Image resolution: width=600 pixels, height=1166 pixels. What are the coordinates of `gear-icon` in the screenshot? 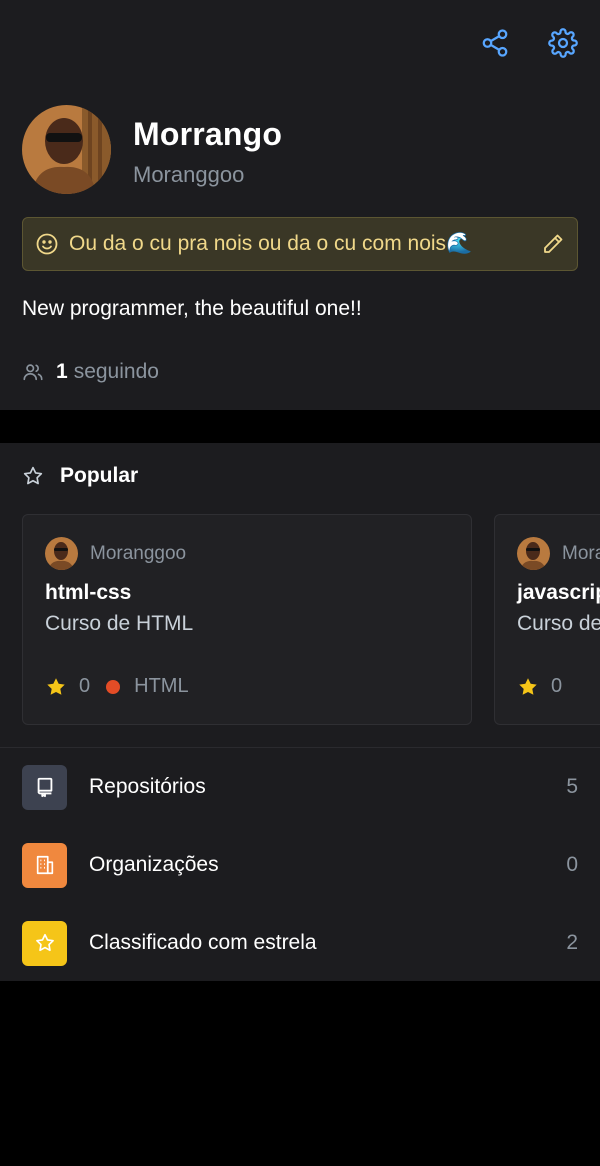 It's located at (563, 43).